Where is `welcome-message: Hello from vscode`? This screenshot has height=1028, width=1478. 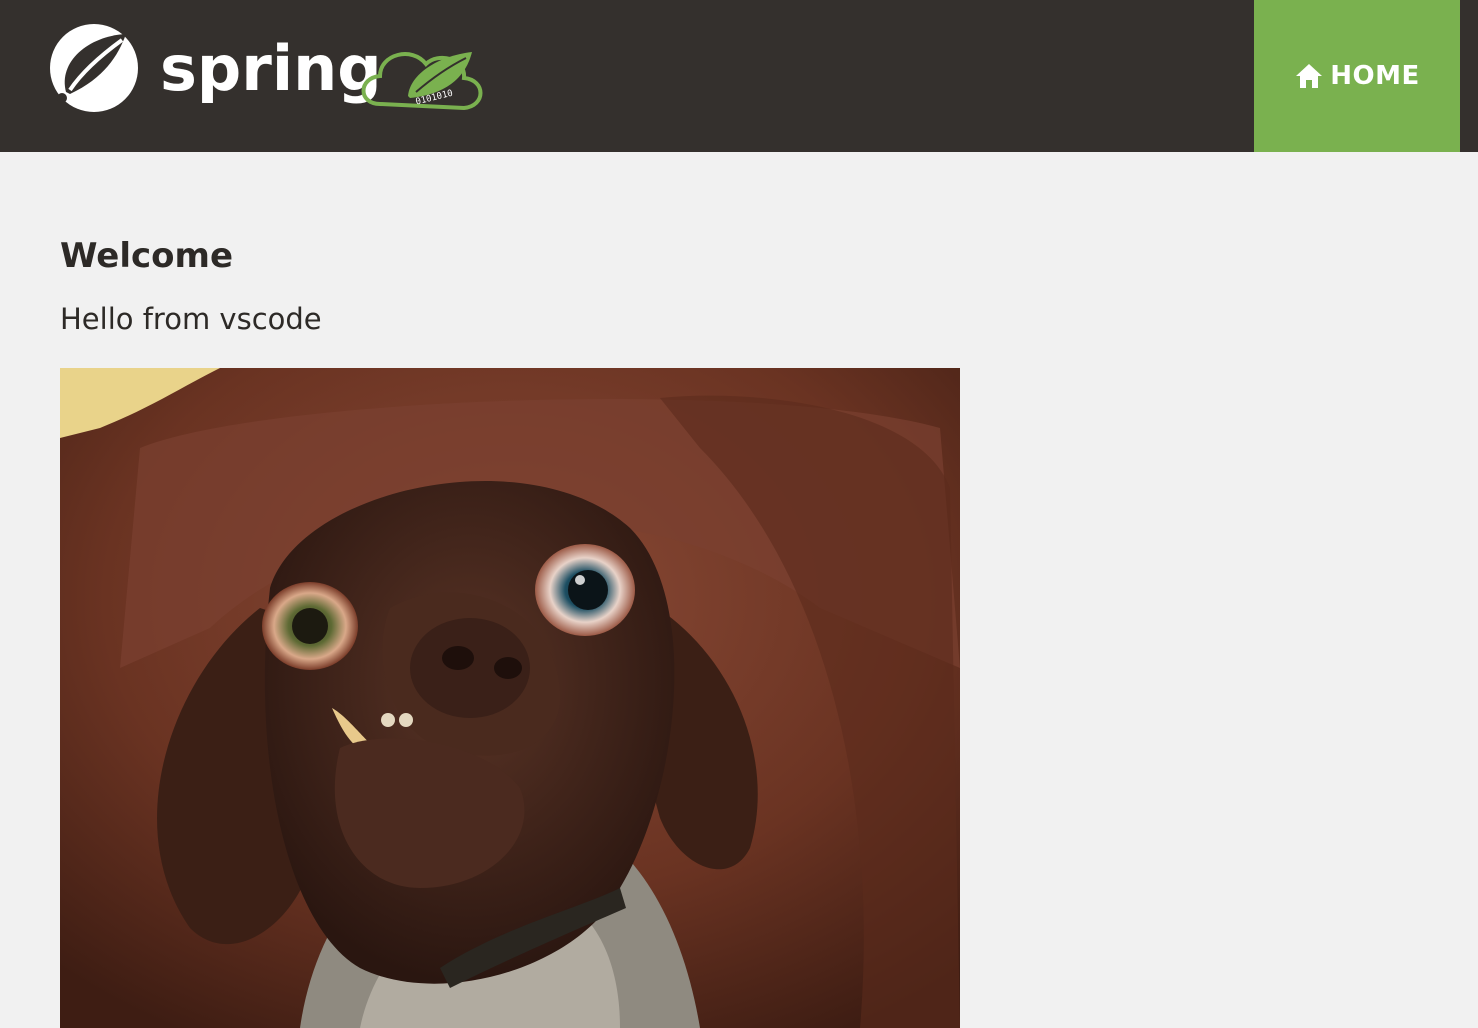
welcome-message: Hello from vscode is located at coordinates (191, 319).